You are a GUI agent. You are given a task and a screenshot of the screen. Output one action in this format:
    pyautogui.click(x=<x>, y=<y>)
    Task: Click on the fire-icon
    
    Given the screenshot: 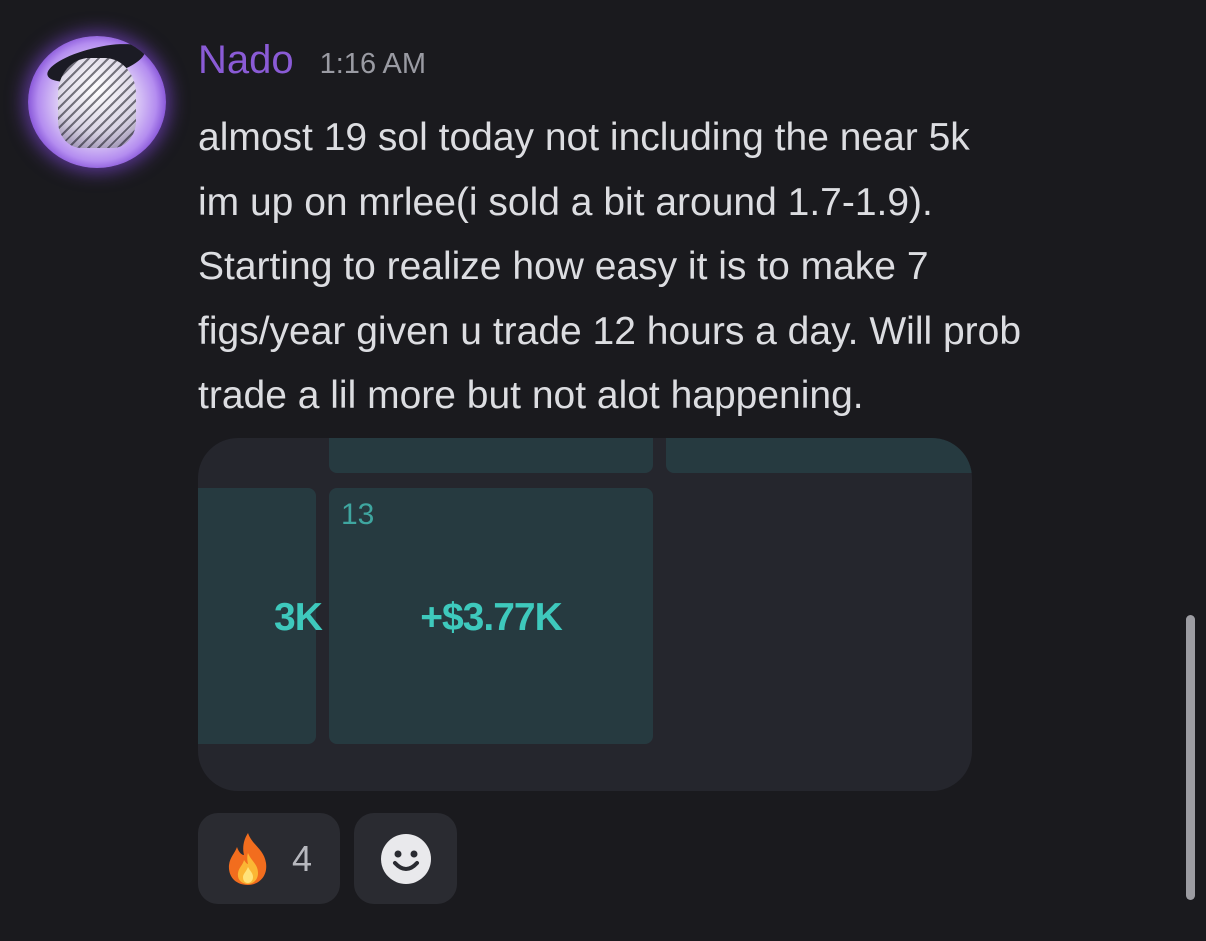 What is the action you would take?
    pyautogui.click(x=247, y=858)
    